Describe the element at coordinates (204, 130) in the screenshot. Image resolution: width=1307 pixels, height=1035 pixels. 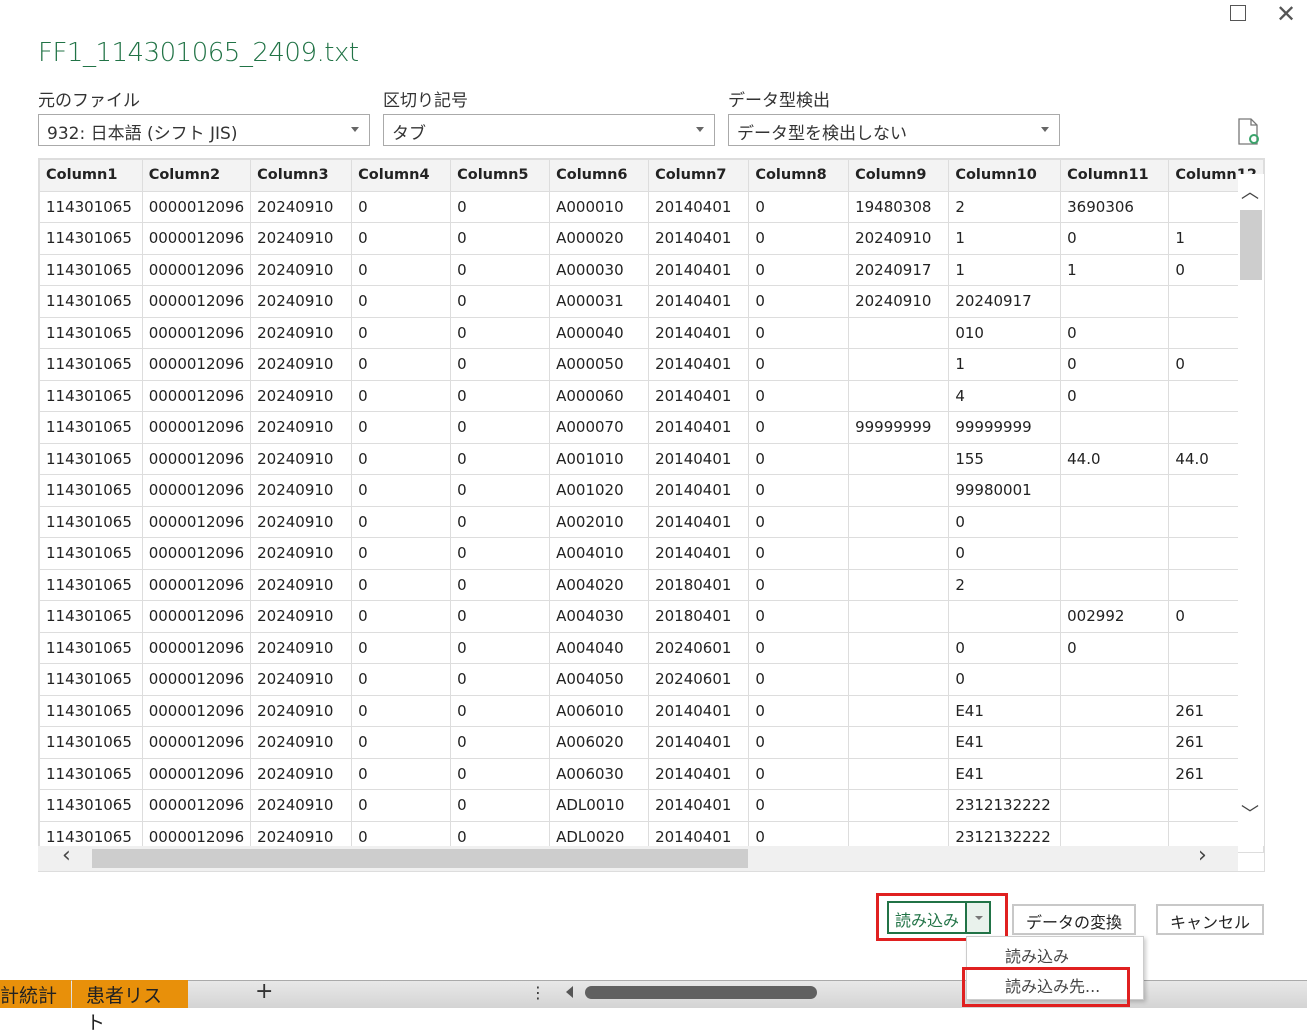
I see `file-origin-select: 932: 日本語 (シフト JIS)` at that location.